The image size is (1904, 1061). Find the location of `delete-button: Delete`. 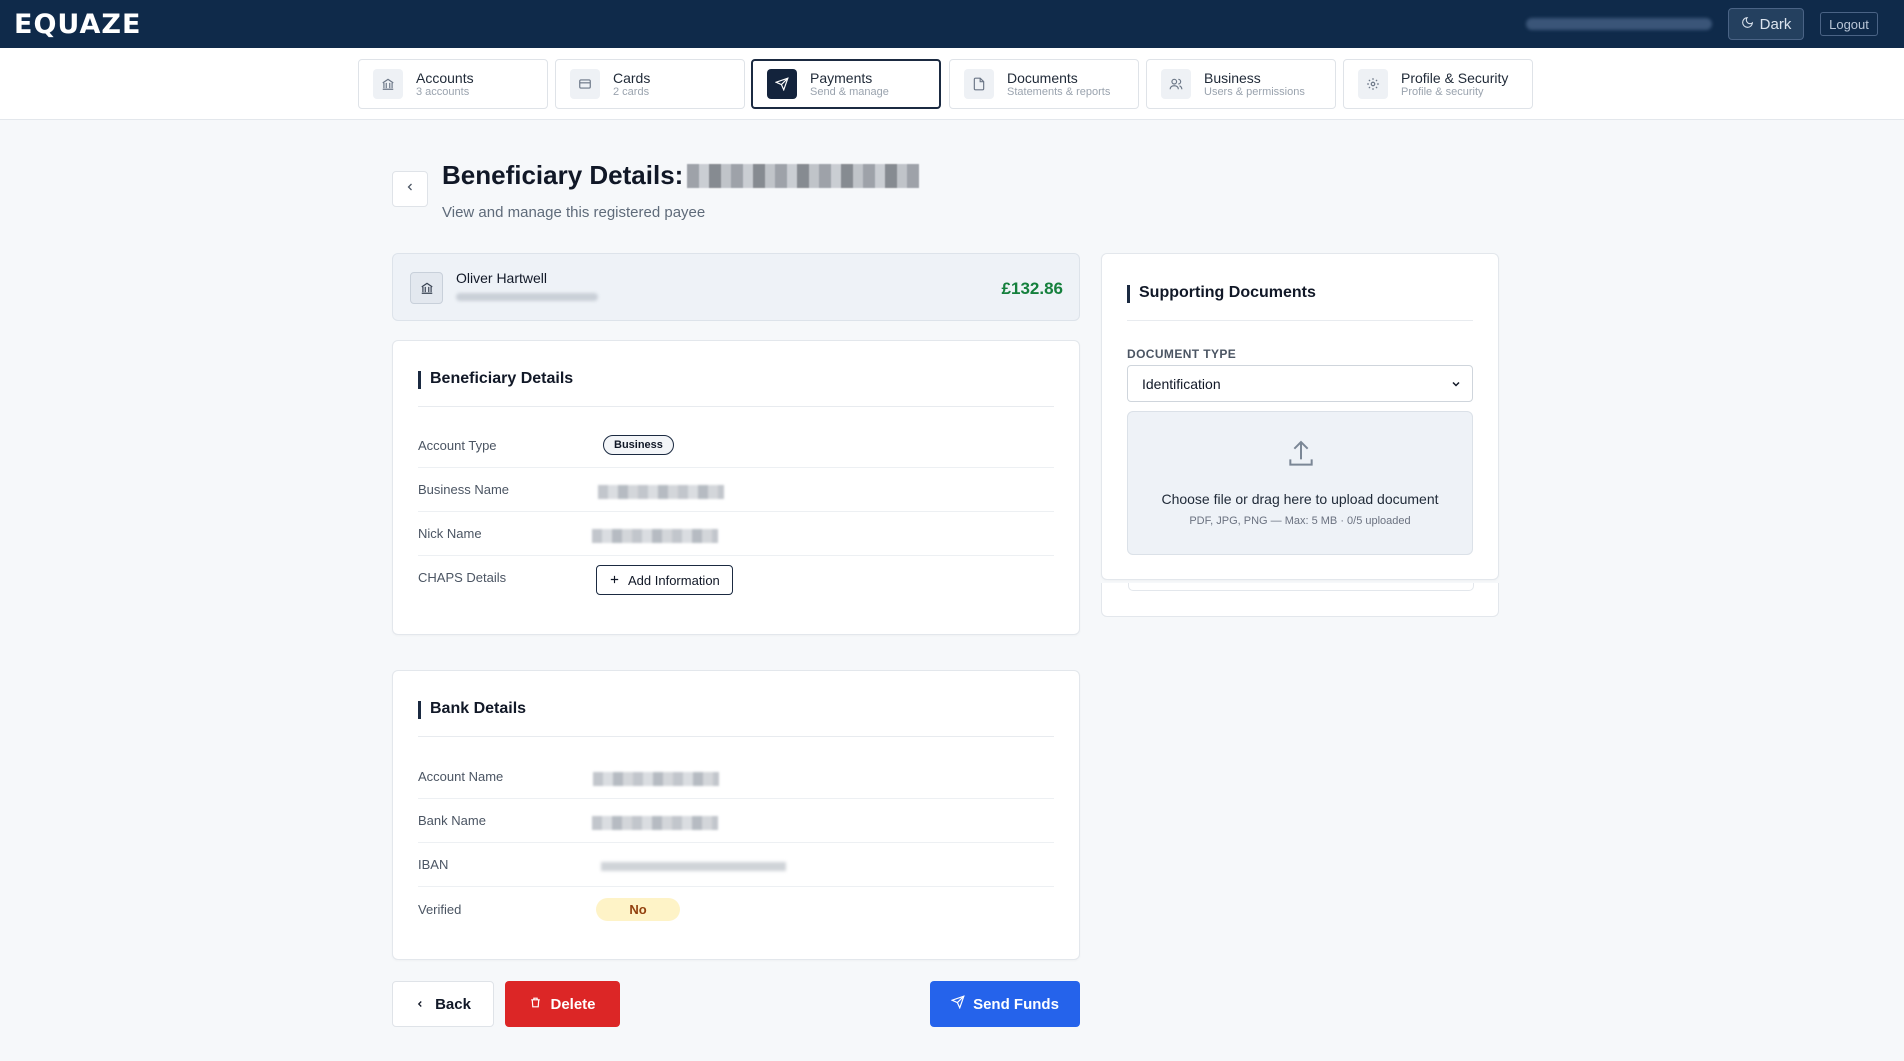

delete-button: Delete is located at coordinates (562, 1004).